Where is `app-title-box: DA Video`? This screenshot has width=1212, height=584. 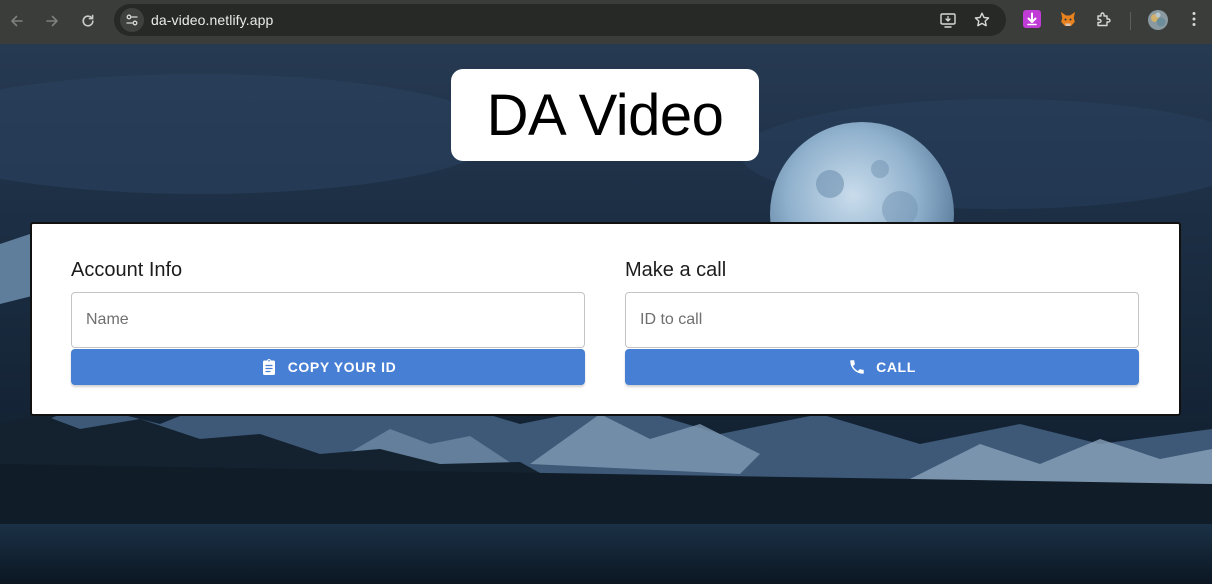
app-title-box: DA Video is located at coordinates (605, 115).